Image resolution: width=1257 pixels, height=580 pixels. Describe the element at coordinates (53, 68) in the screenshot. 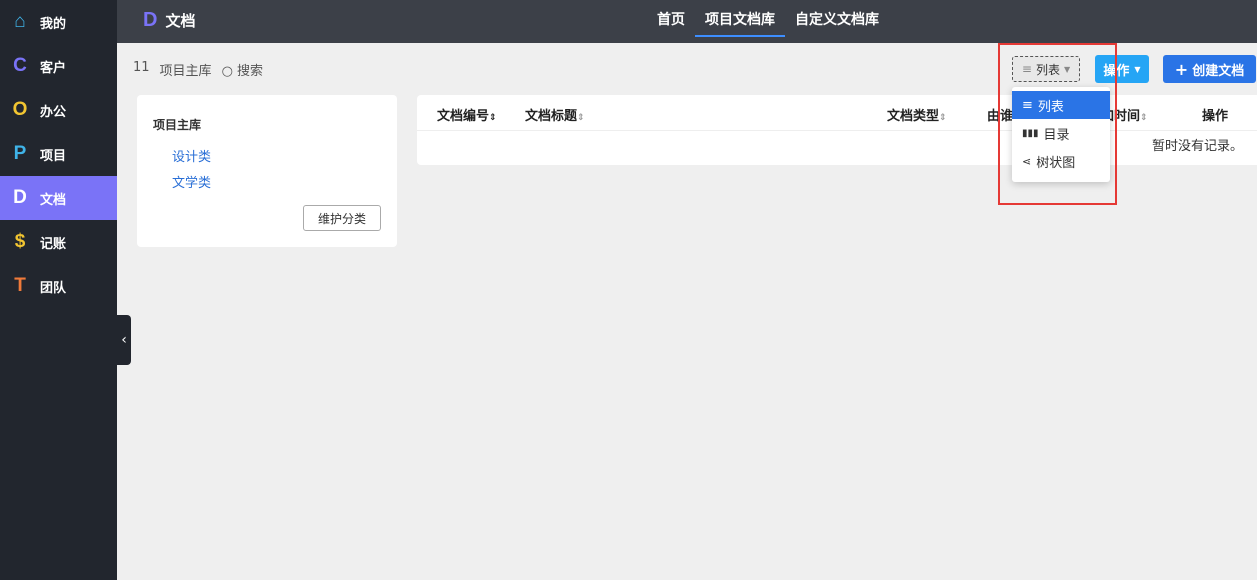

I see `sidebar-item-label: 客户` at that location.